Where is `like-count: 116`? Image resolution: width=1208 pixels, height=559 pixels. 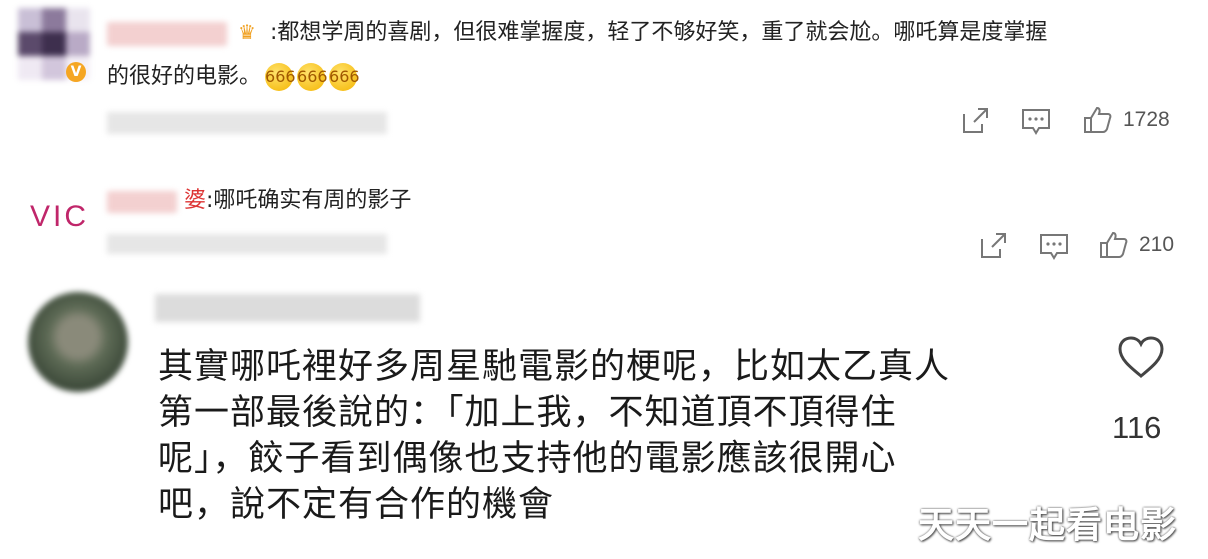 like-count: 116 is located at coordinates (1137, 427).